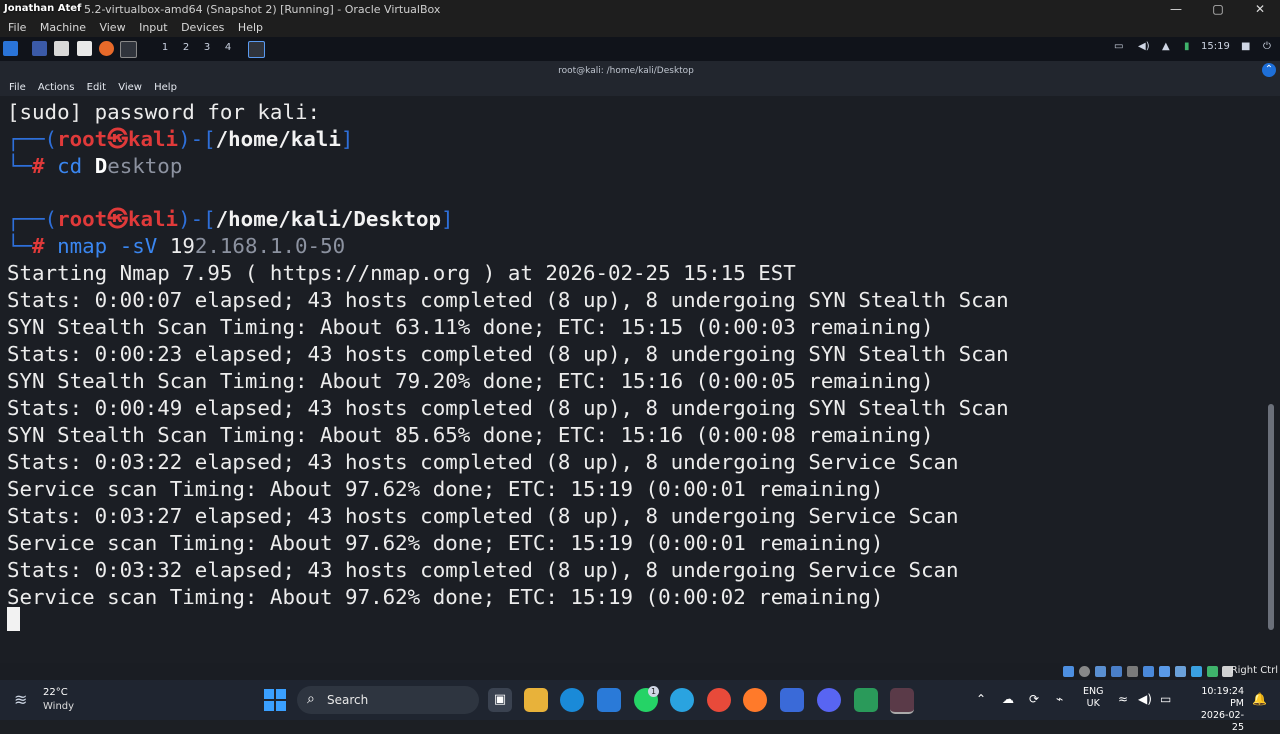 This screenshot has width=1280, height=734. Describe the element at coordinates (640, 88) in the screenshot. I see `terminal-menu-bar: File Actions Edit View Help` at that location.